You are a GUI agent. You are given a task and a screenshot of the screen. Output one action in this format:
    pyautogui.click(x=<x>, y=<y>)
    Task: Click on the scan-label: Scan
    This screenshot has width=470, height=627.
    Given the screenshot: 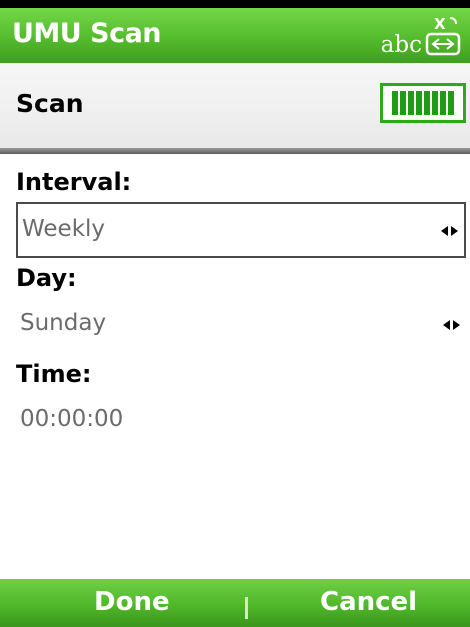 What is the action you would take?
    pyautogui.click(x=50, y=103)
    